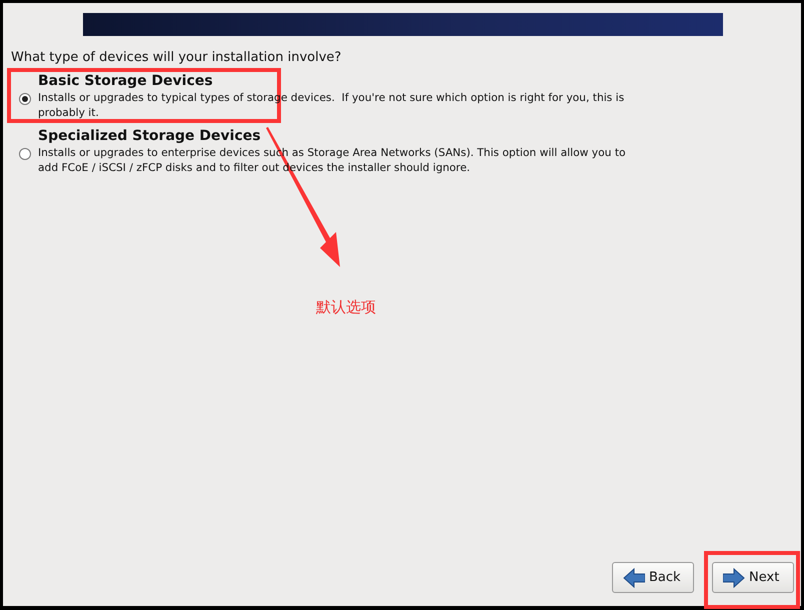 This screenshot has height=610, width=804. What do you see at coordinates (753, 577) in the screenshot?
I see `next-button: Next` at bounding box center [753, 577].